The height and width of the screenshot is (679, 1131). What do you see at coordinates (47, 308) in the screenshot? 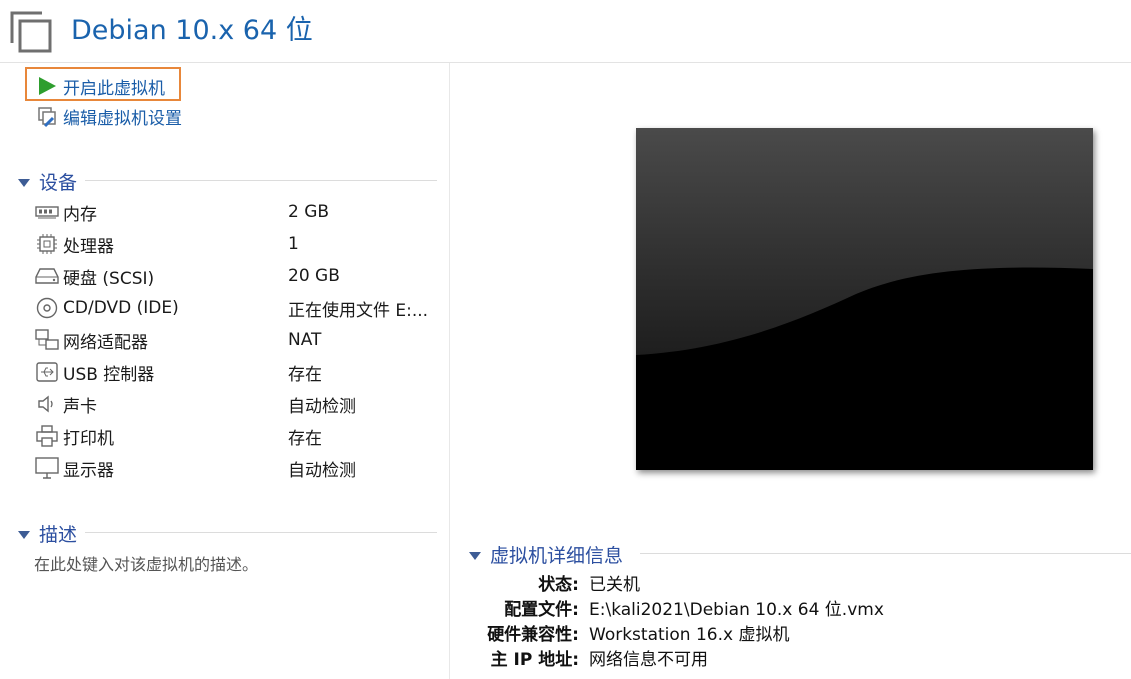
I see `cd-dvd-icon` at bounding box center [47, 308].